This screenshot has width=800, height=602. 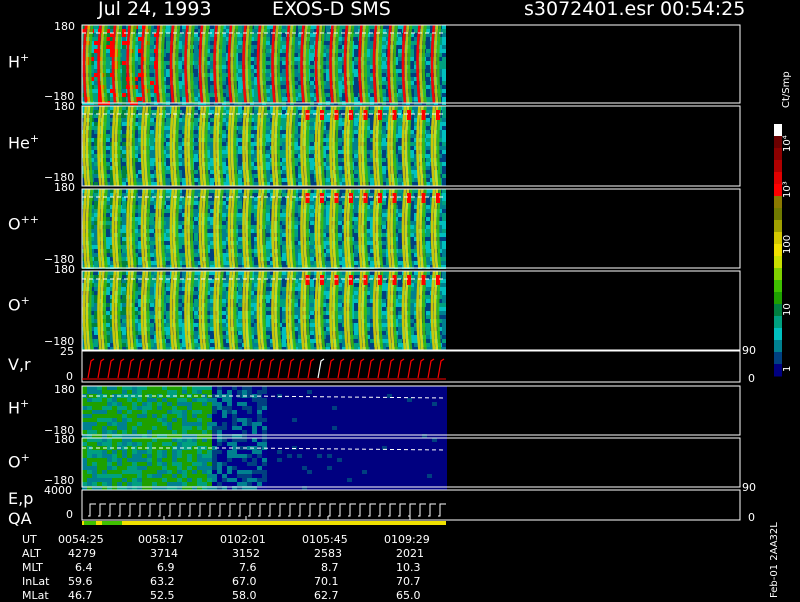 What do you see at coordinates (366, 115) in the screenshot?
I see `spin-peak` at bounding box center [366, 115].